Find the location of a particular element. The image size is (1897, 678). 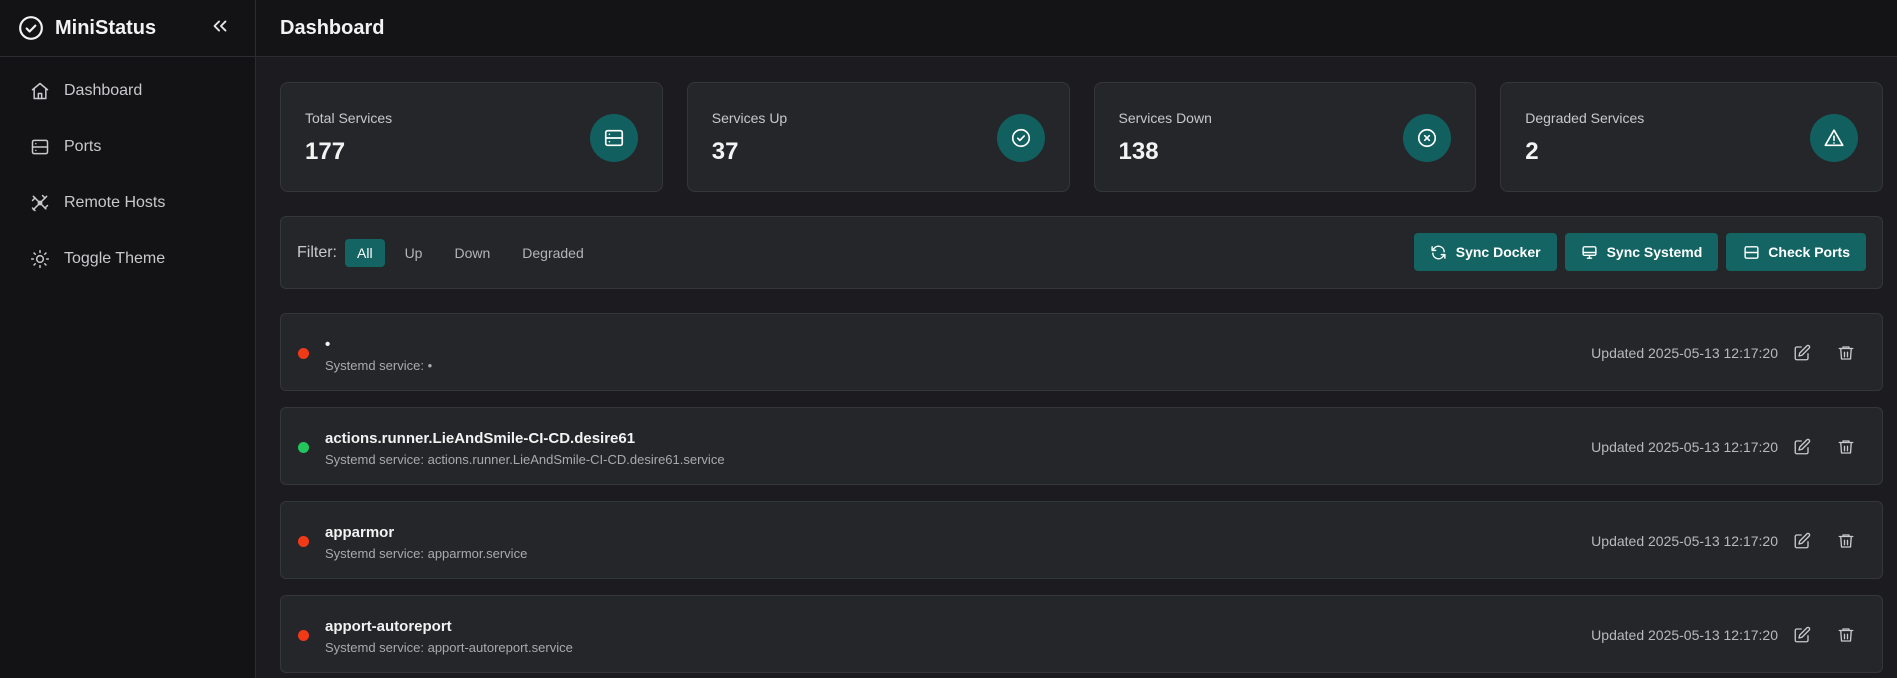

refresh-icon is located at coordinates (1439, 252).